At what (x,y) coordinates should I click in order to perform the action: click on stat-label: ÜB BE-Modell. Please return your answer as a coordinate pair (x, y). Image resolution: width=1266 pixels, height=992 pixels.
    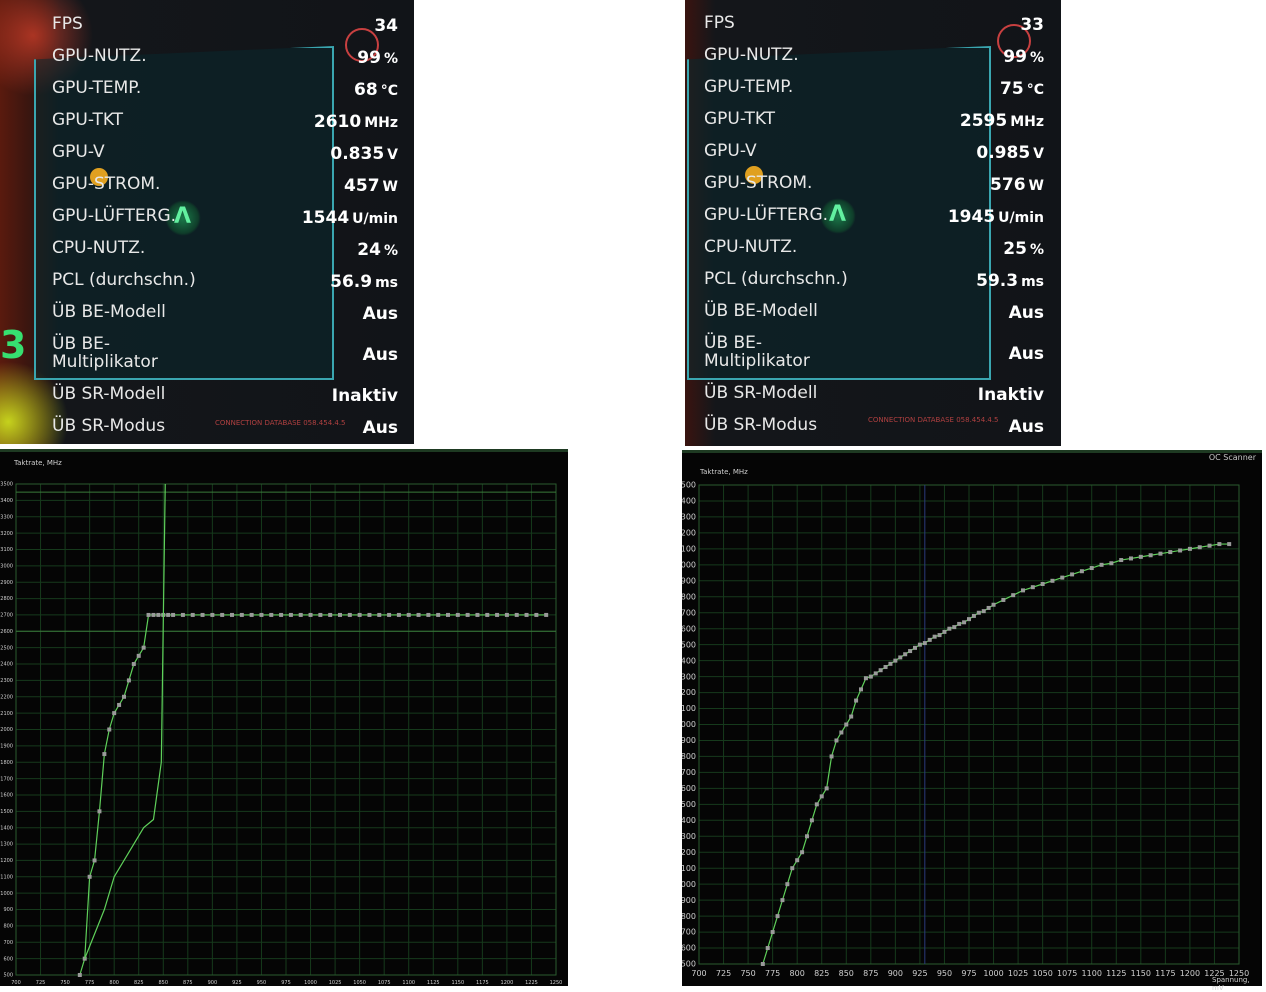
    Looking at the image, I should click on (761, 311).